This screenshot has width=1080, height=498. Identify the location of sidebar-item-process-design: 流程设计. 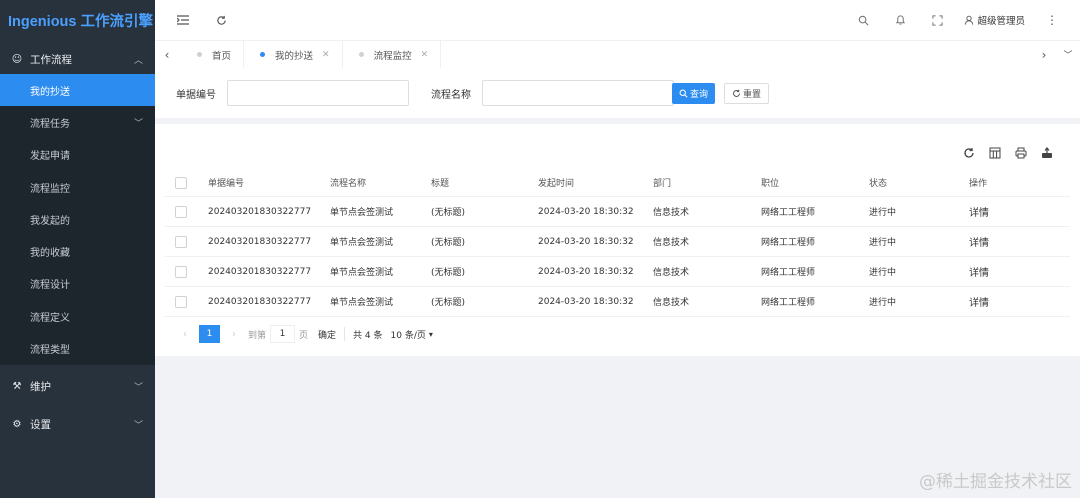
(77, 284).